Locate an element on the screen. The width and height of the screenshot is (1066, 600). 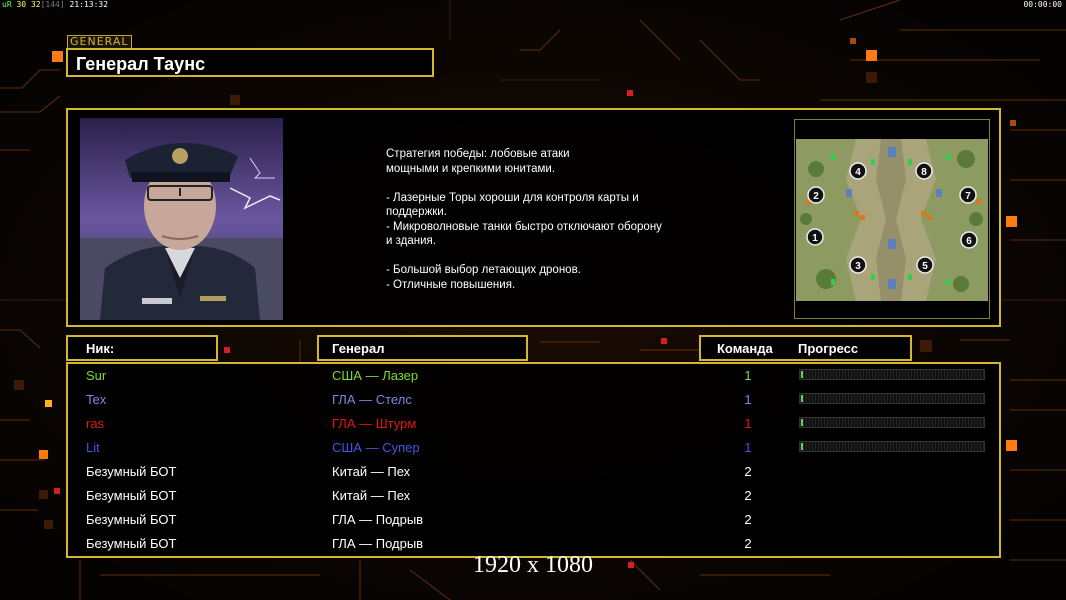
start-marker-label: 3 is located at coordinates (858, 266).